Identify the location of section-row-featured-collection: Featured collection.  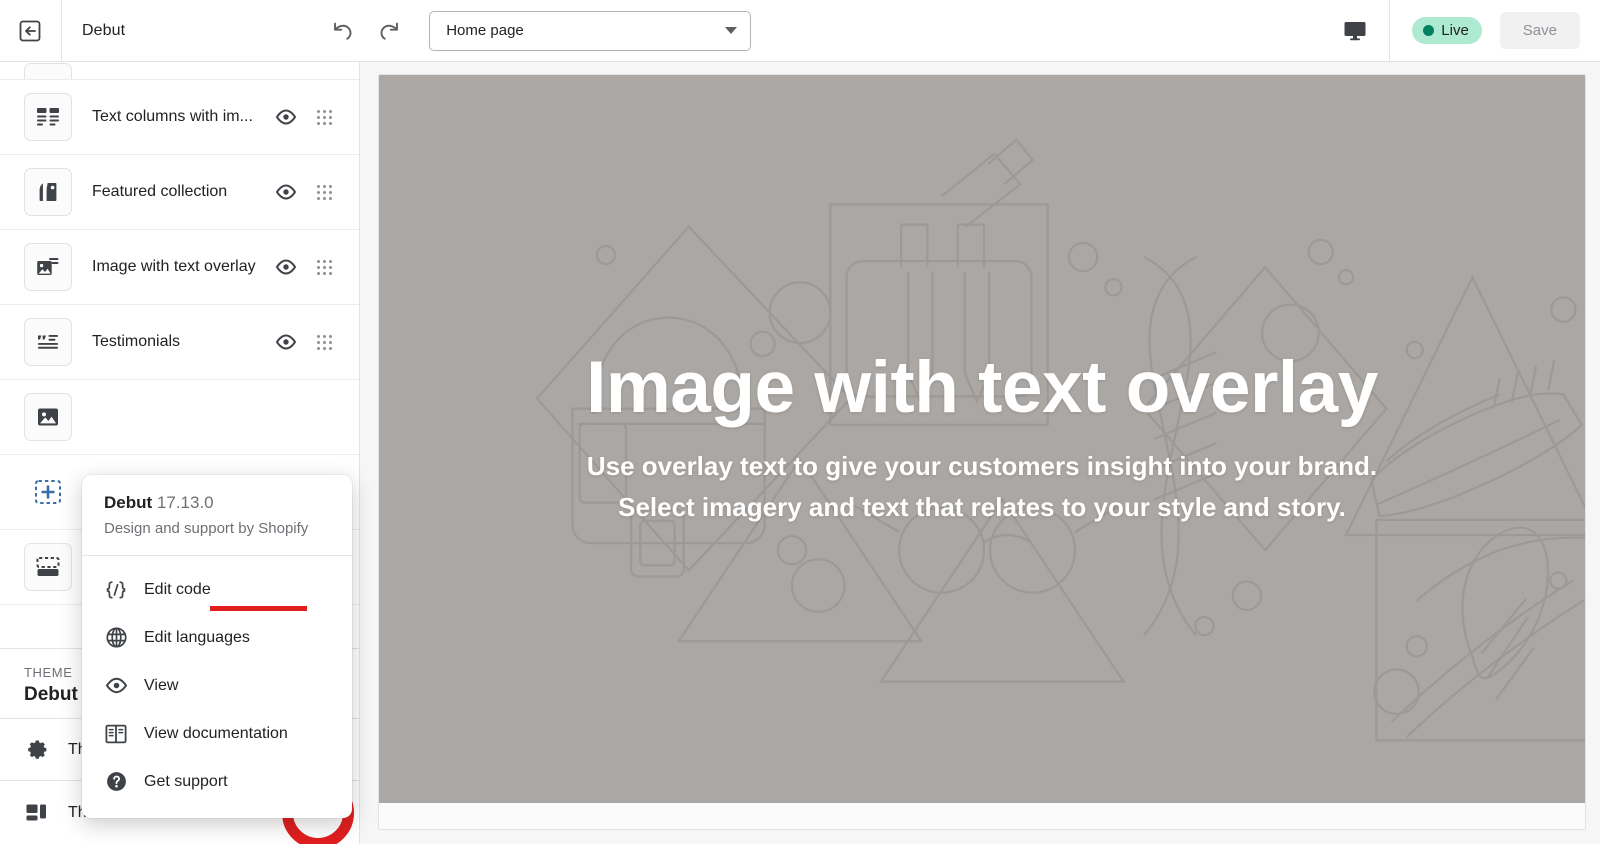
(179, 192).